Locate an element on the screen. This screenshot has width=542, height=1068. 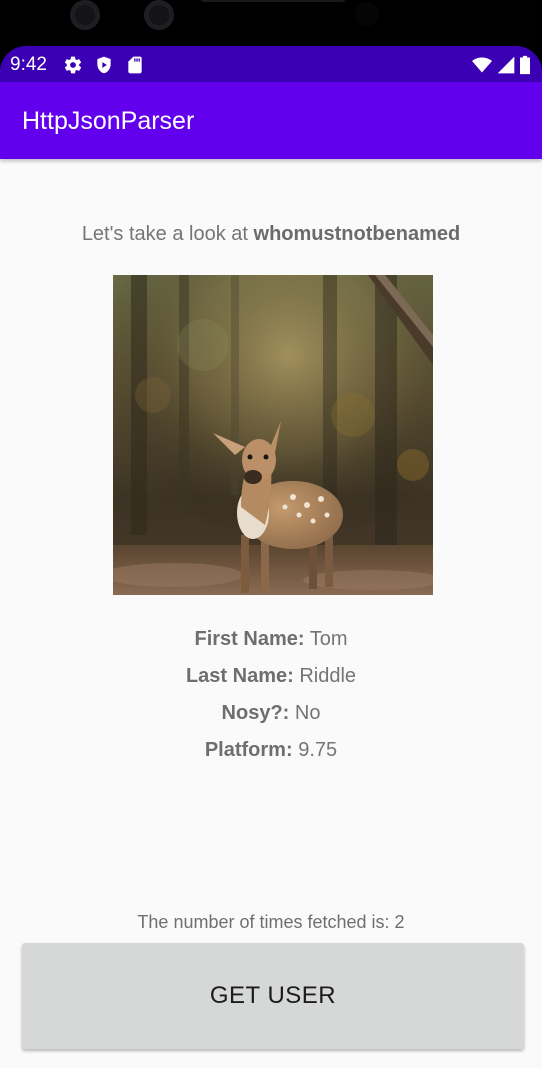
intro-text: Let's take a look at whomustnotbenamed is located at coordinates (271, 234).